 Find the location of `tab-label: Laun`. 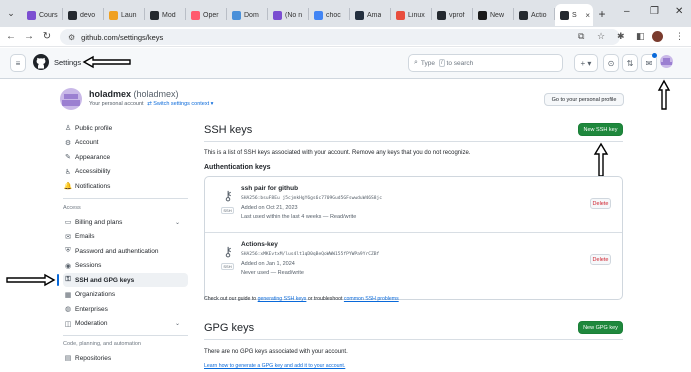

tab-label: Laun is located at coordinates (129, 15).